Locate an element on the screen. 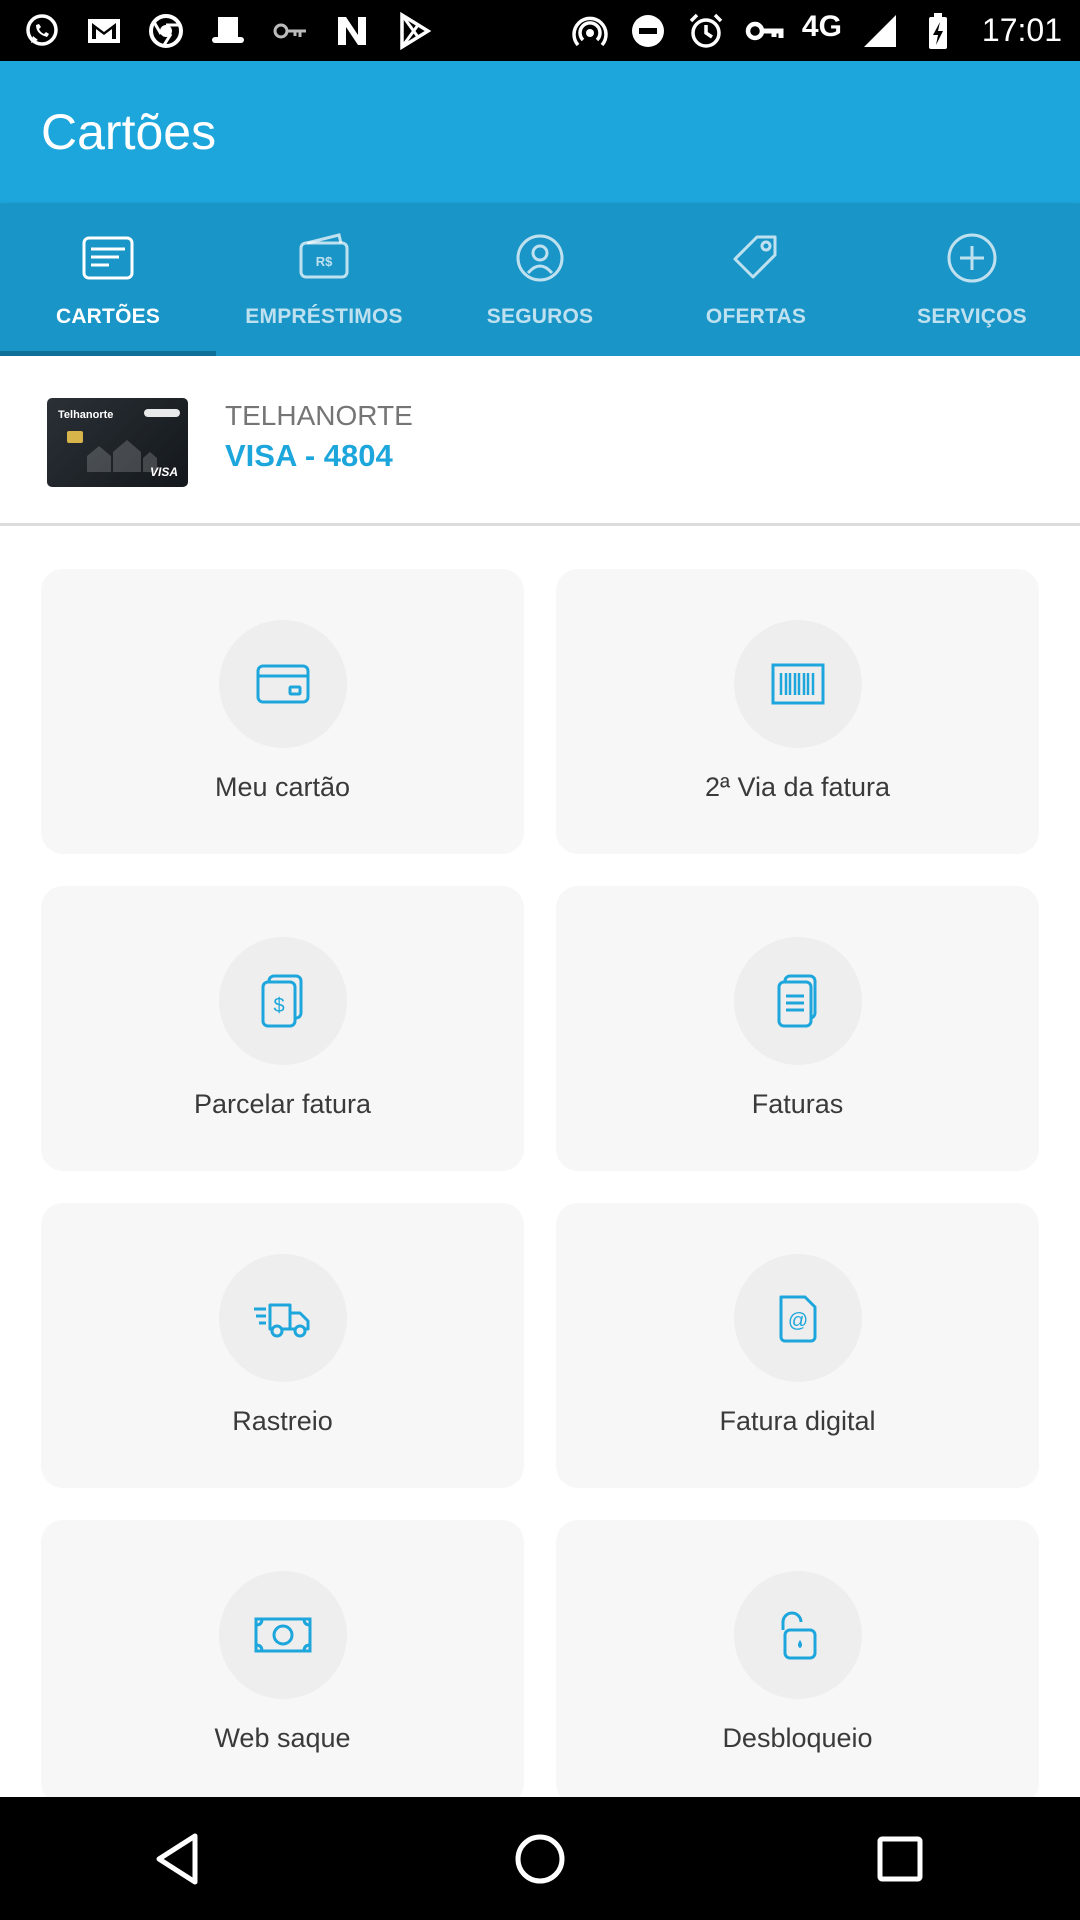 Image resolution: width=1080 pixels, height=1920 pixels. back-icon is located at coordinates (177, 1858).